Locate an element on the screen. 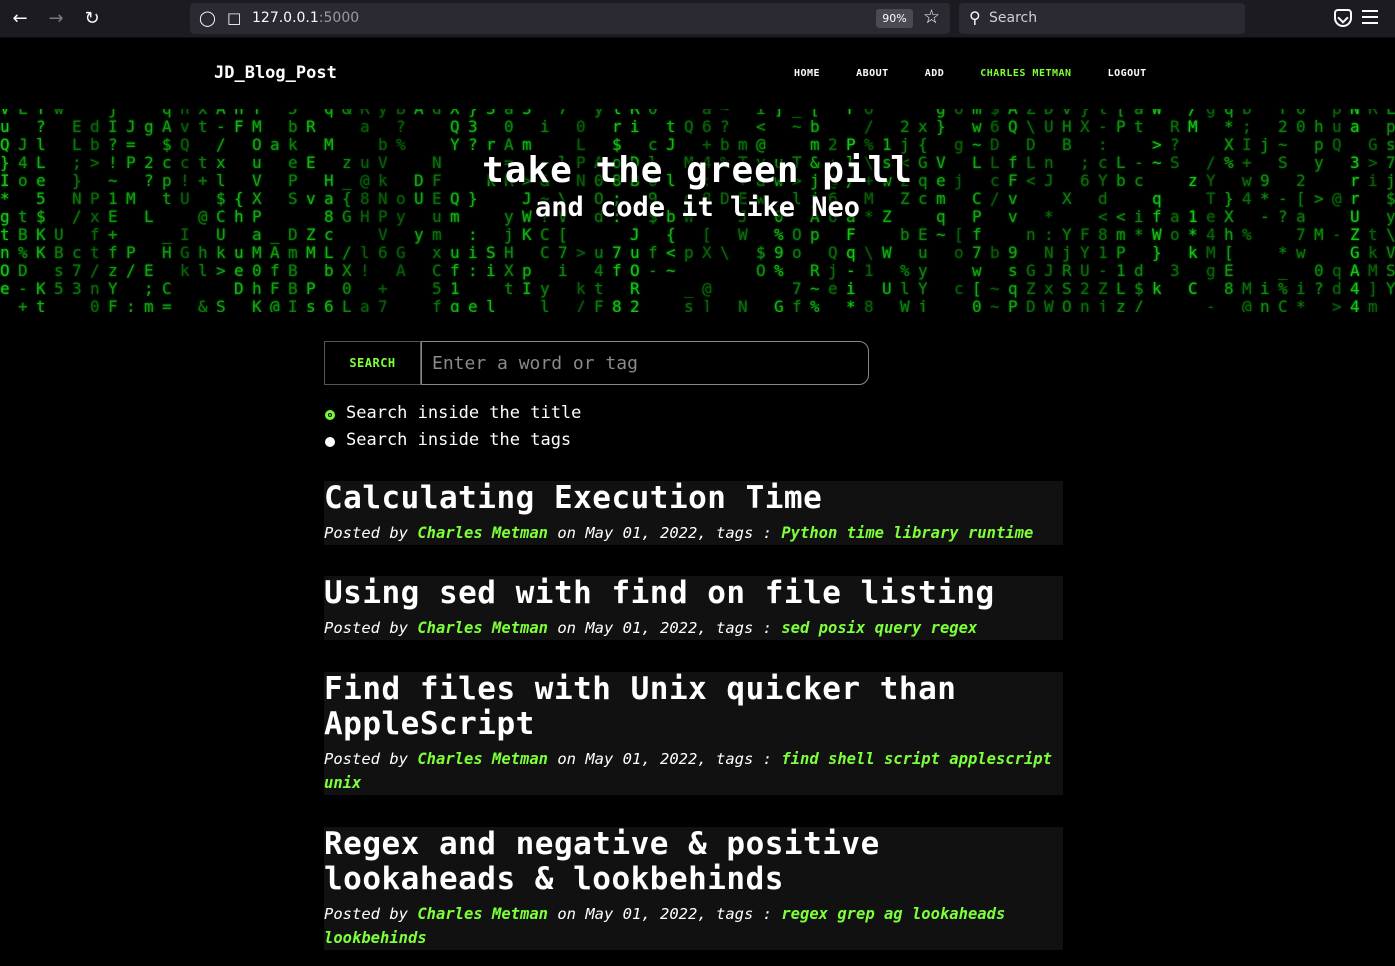  hamburger-menu-icon is located at coordinates (1370, 19).